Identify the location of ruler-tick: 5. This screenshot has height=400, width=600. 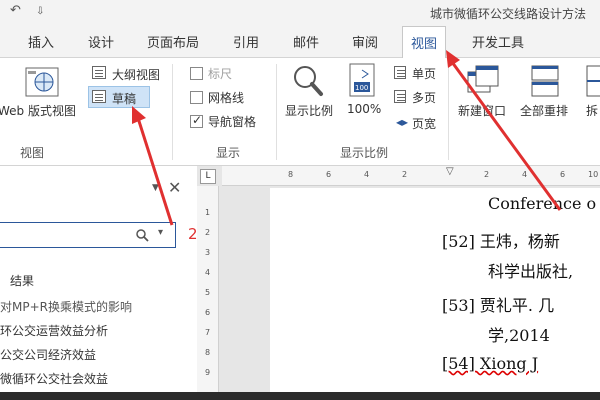
(208, 292).